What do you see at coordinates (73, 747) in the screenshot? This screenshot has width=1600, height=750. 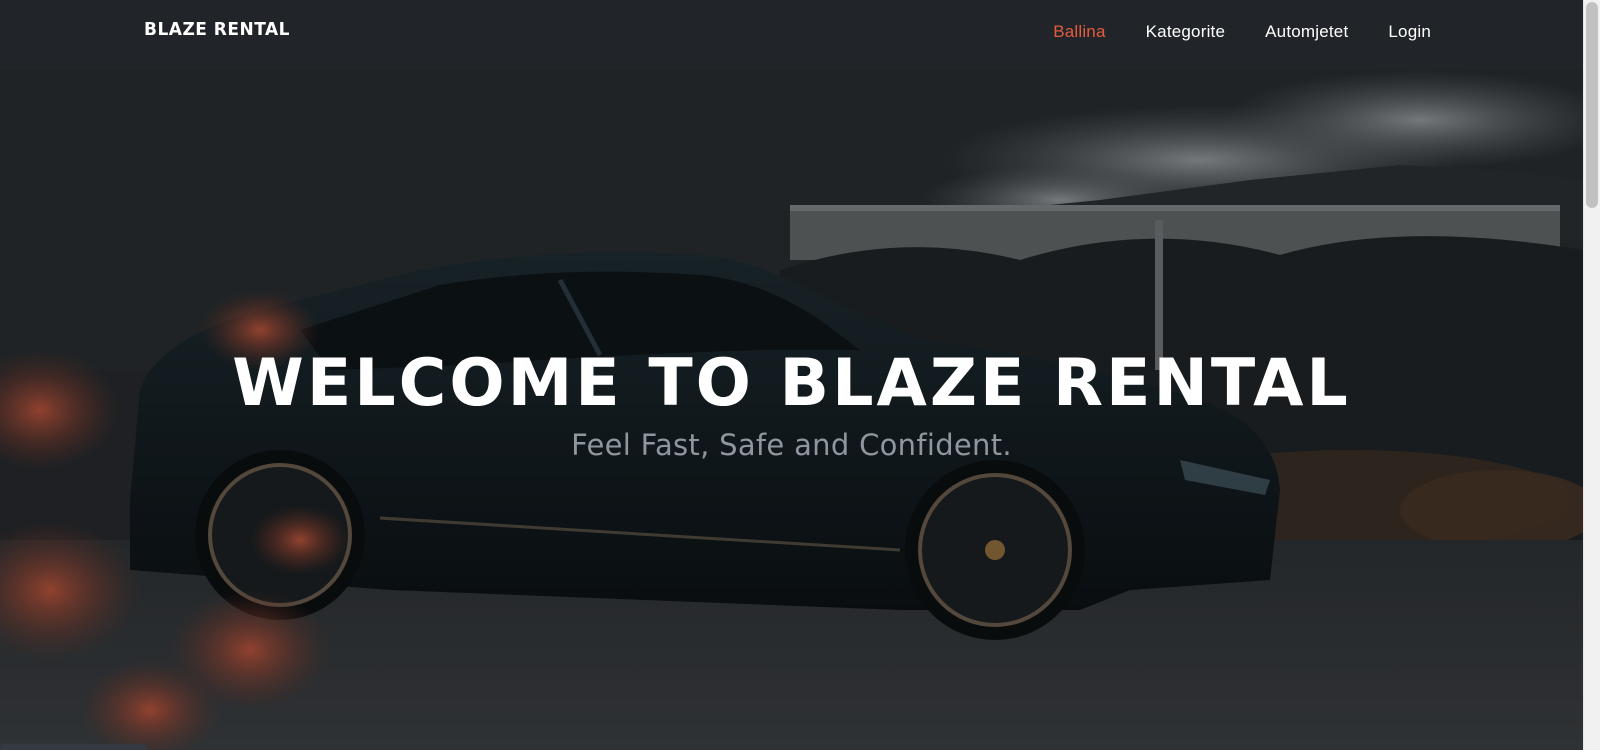 I see `bottom-edge-tab` at bounding box center [73, 747].